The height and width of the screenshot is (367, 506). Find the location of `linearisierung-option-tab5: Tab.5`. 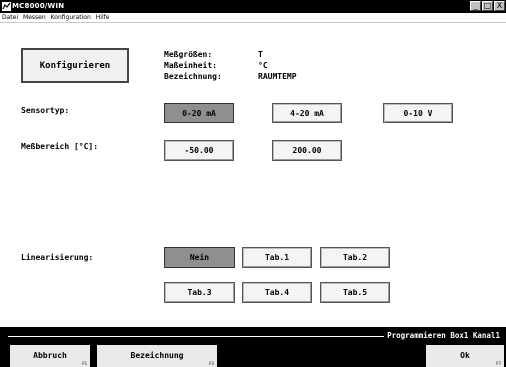

linearisierung-option-tab5: Tab.5 is located at coordinates (355, 292).